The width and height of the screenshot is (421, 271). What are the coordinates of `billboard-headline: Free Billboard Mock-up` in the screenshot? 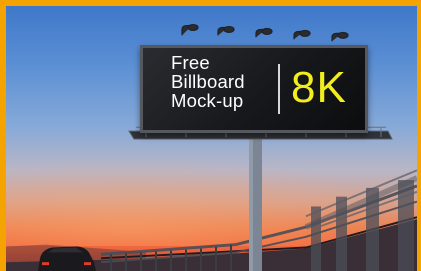 It's located at (208, 81).